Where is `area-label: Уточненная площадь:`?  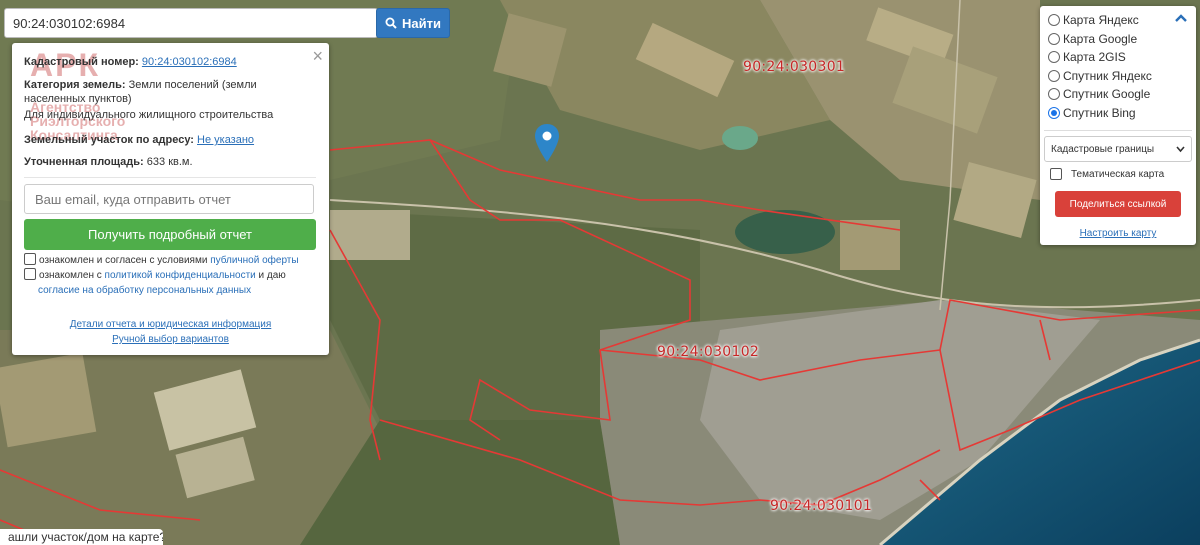
area-label: Уточненная площадь: is located at coordinates (84, 162).